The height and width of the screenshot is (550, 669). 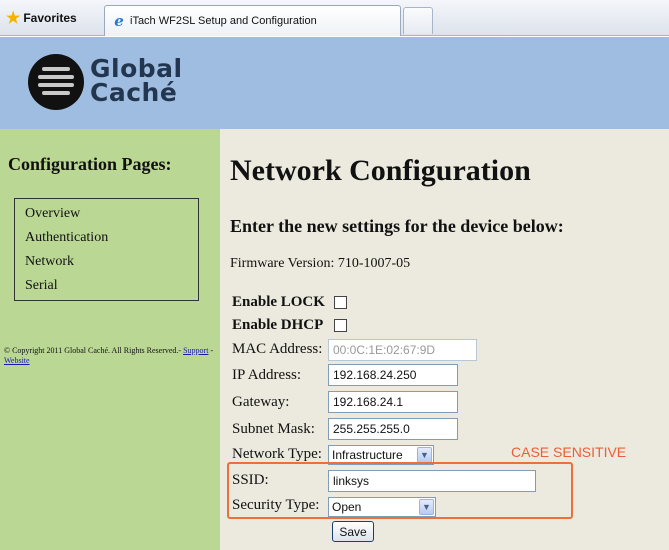 I want to click on enable-dhcp-checkbox, so click(x=340, y=325).